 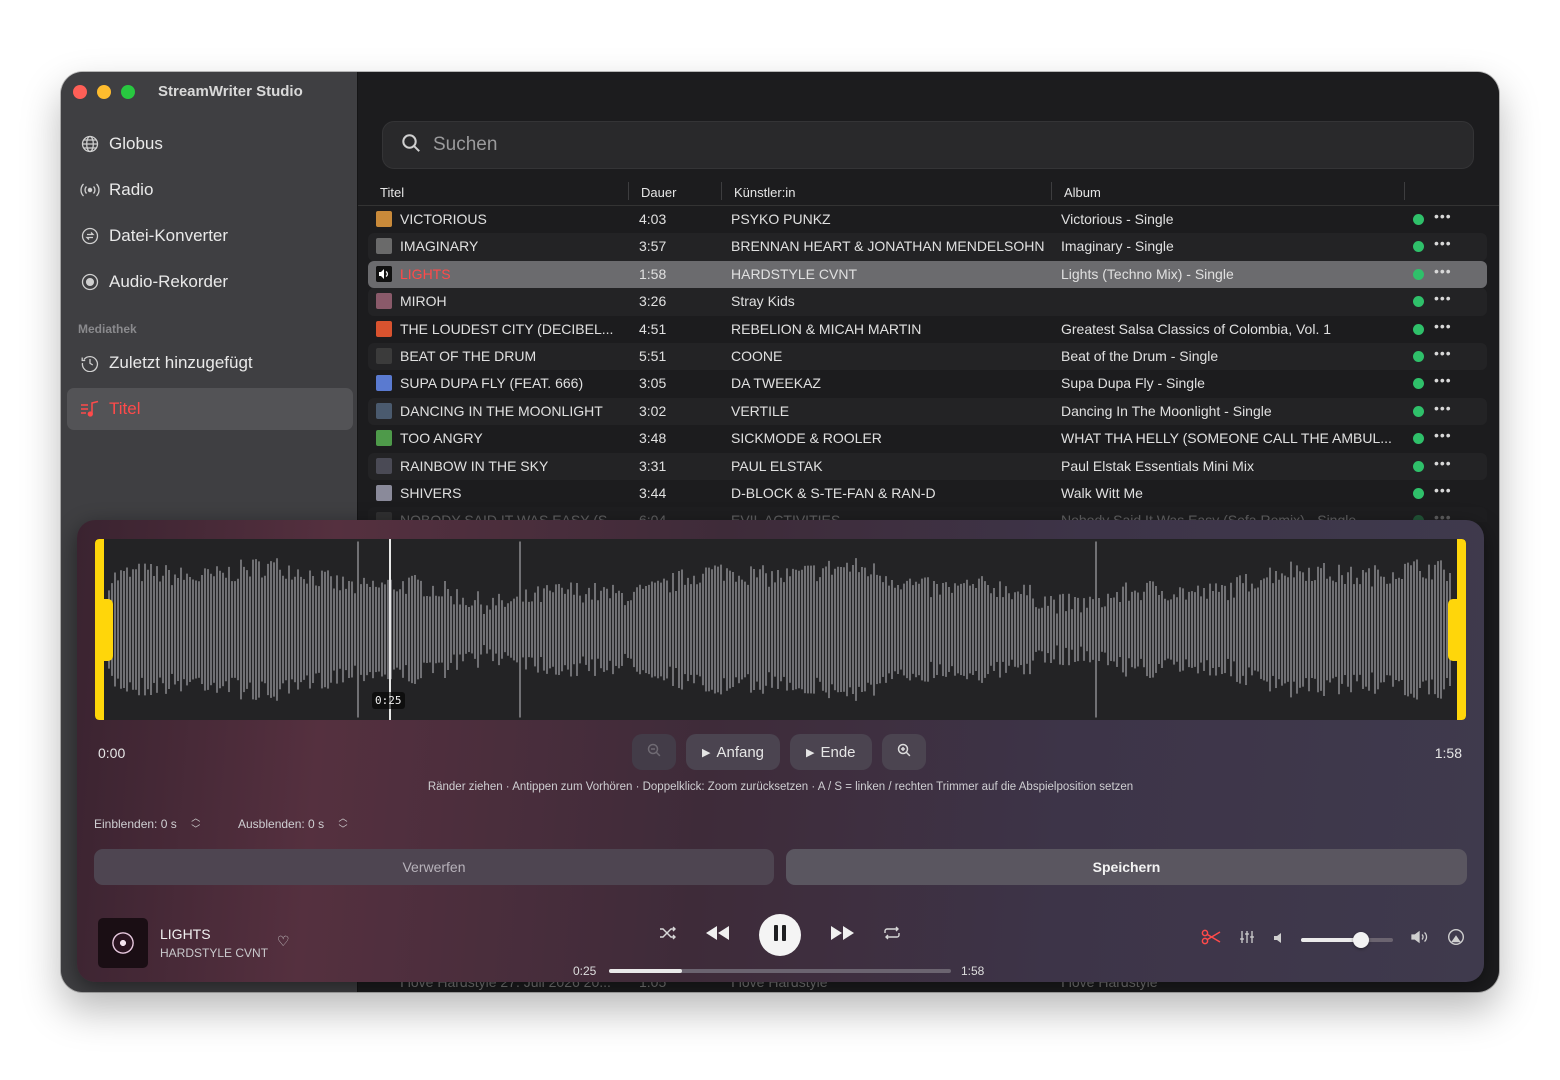 What do you see at coordinates (434, 867) in the screenshot?
I see `discard-button: Verwerfen` at bounding box center [434, 867].